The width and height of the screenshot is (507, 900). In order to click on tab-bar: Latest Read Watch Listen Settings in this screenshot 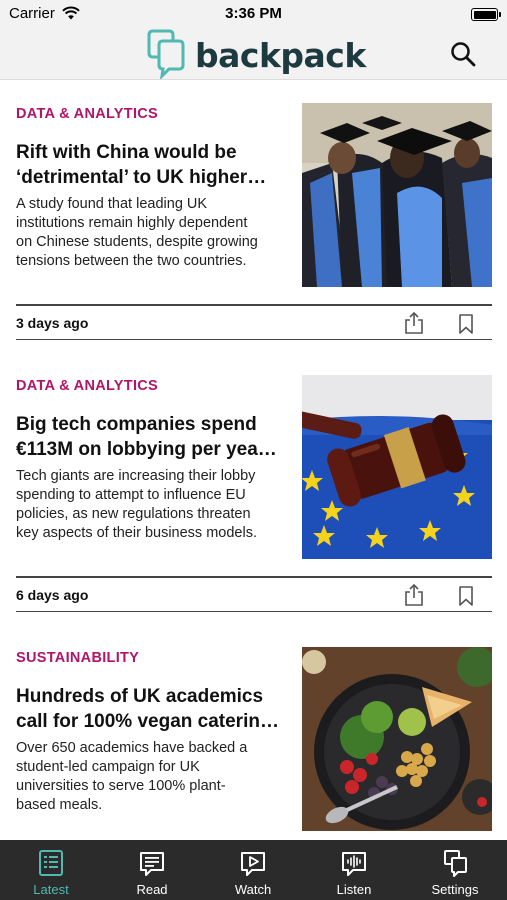, I will do `click(253, 870)`.